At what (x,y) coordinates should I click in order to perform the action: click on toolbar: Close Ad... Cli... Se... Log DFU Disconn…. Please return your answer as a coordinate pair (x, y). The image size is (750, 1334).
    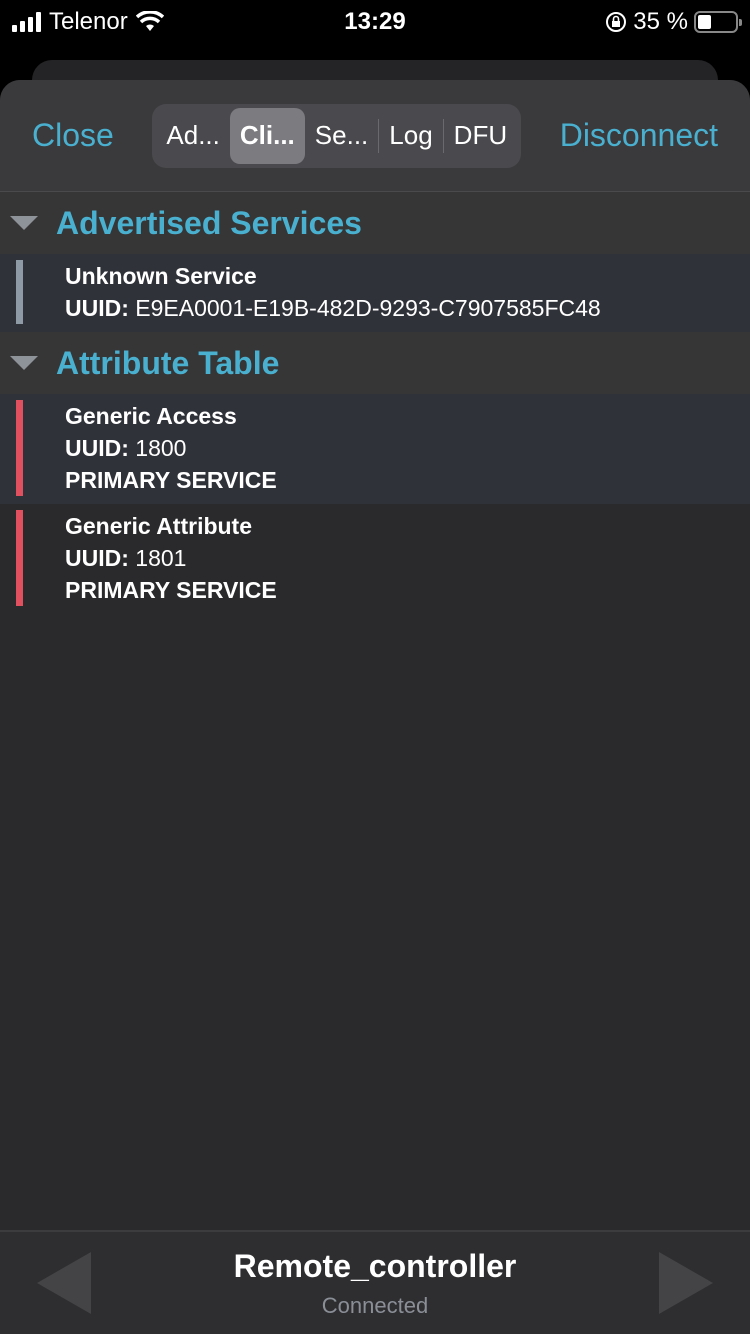
    Looking at the image, I should click on (375, 136).